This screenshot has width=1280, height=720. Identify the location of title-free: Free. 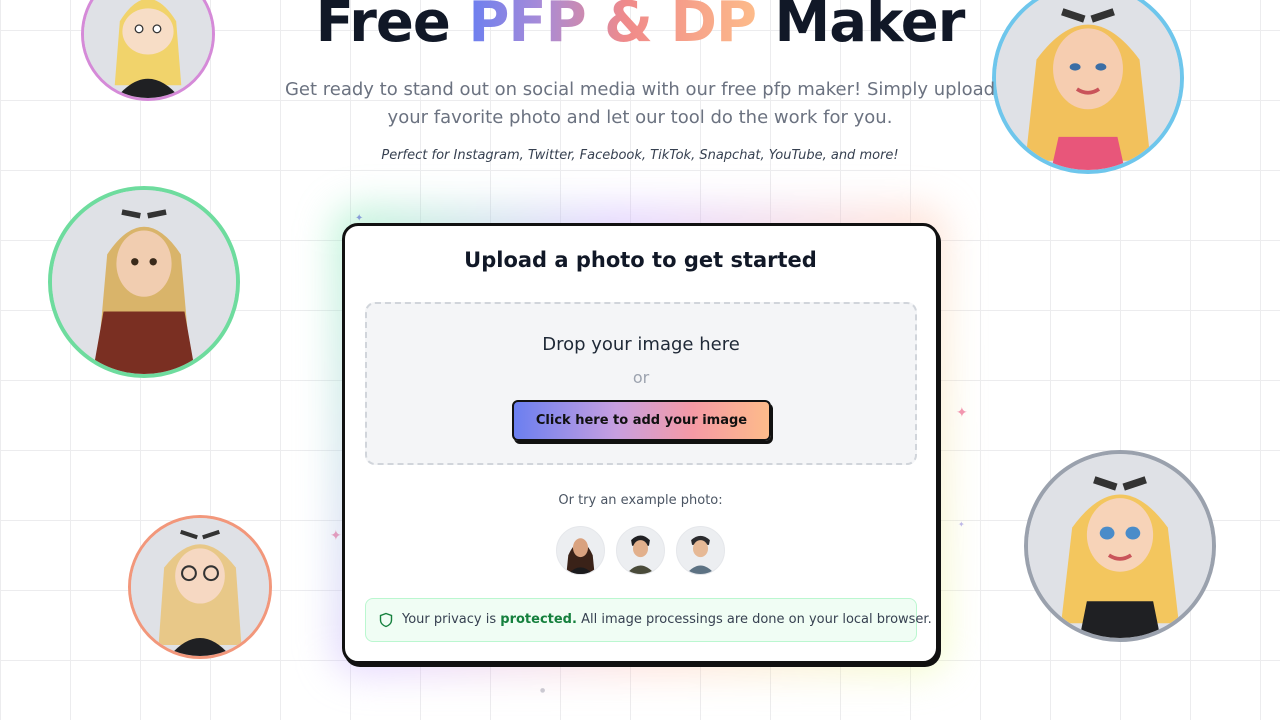
(383, 27).